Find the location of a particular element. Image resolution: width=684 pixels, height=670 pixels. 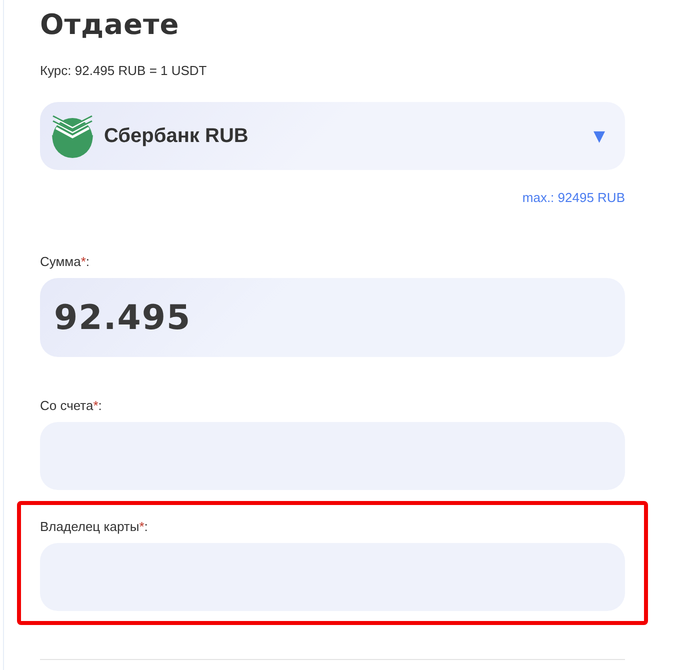

section-title: Отдаете is located at coordinates (110, 24).